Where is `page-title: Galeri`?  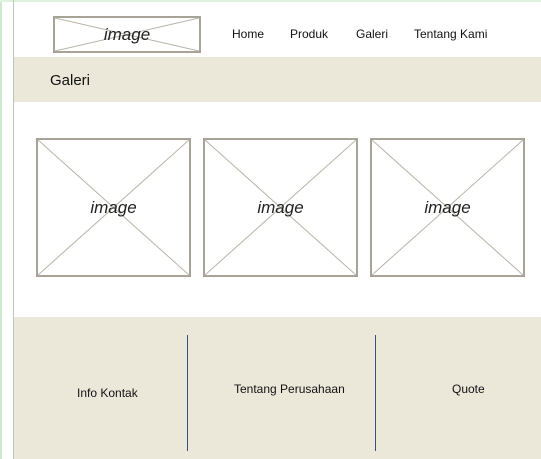
page-title: Galeri is located at coordinates (70, 80).